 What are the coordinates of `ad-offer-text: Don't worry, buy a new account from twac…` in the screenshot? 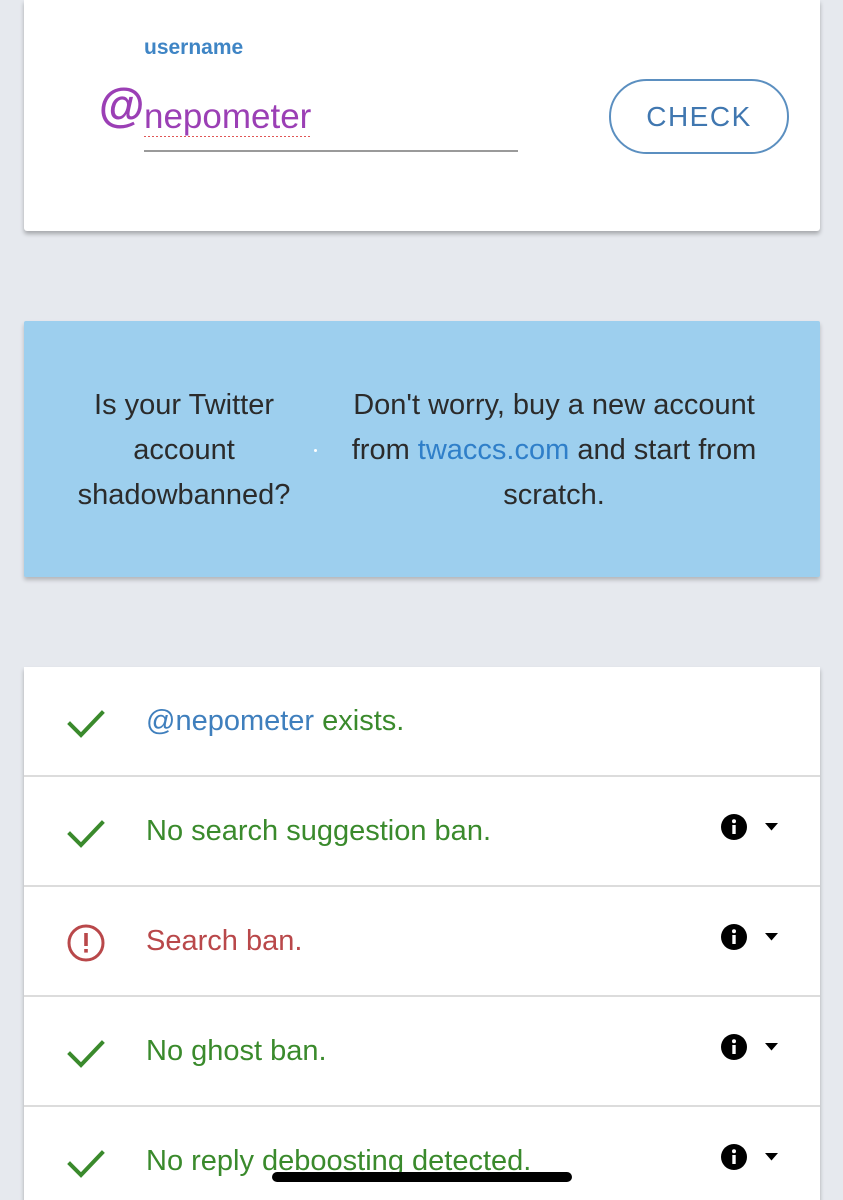 It's located at (554, 450).